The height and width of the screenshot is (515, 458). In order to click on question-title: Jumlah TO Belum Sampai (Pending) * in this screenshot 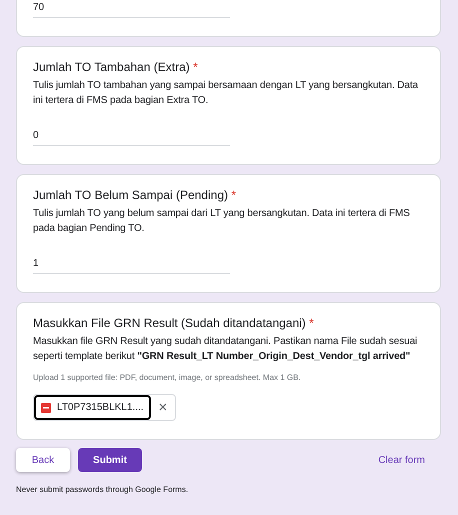, I will do `click(135, 195)`.